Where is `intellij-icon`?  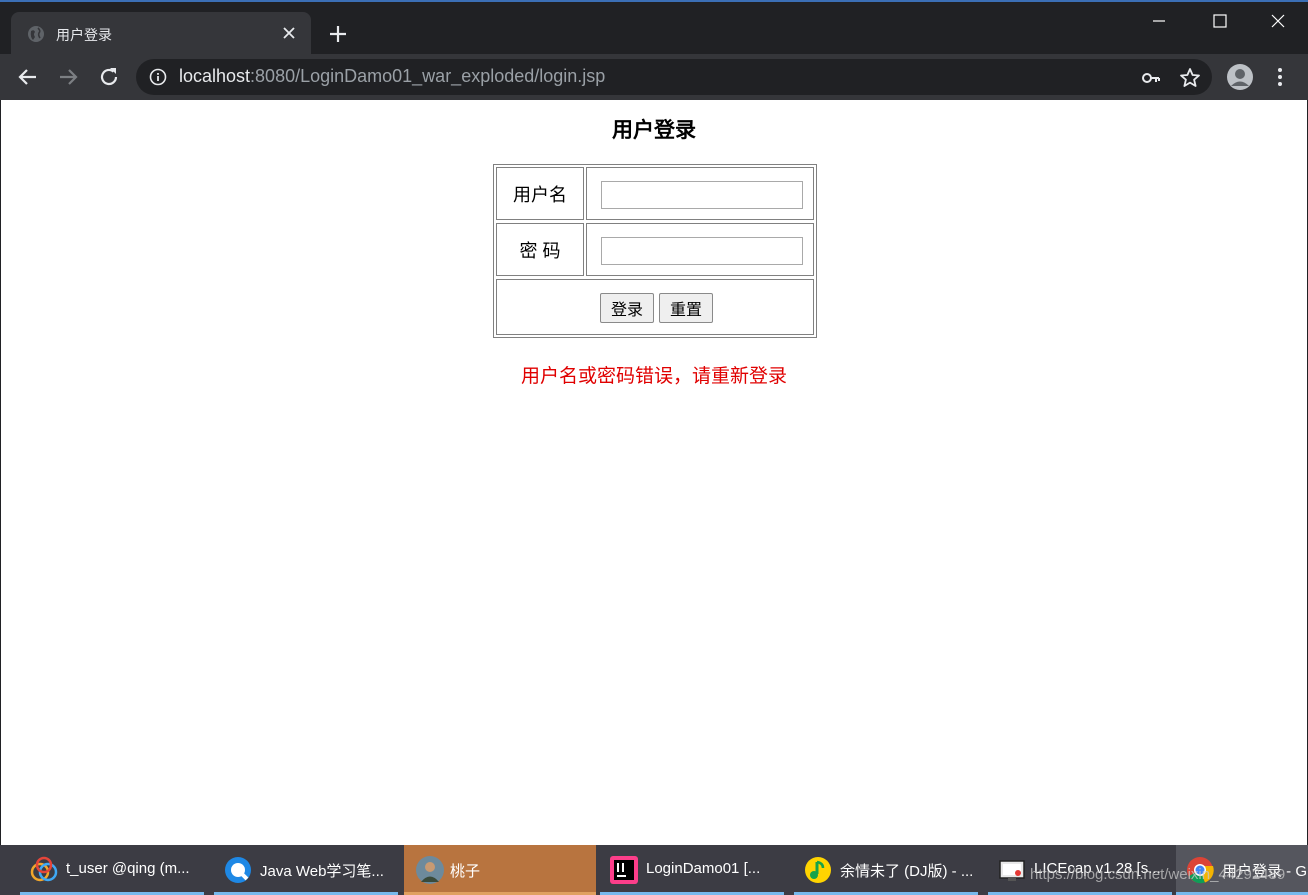 intellij-icon is located at coordinates (624, 870).